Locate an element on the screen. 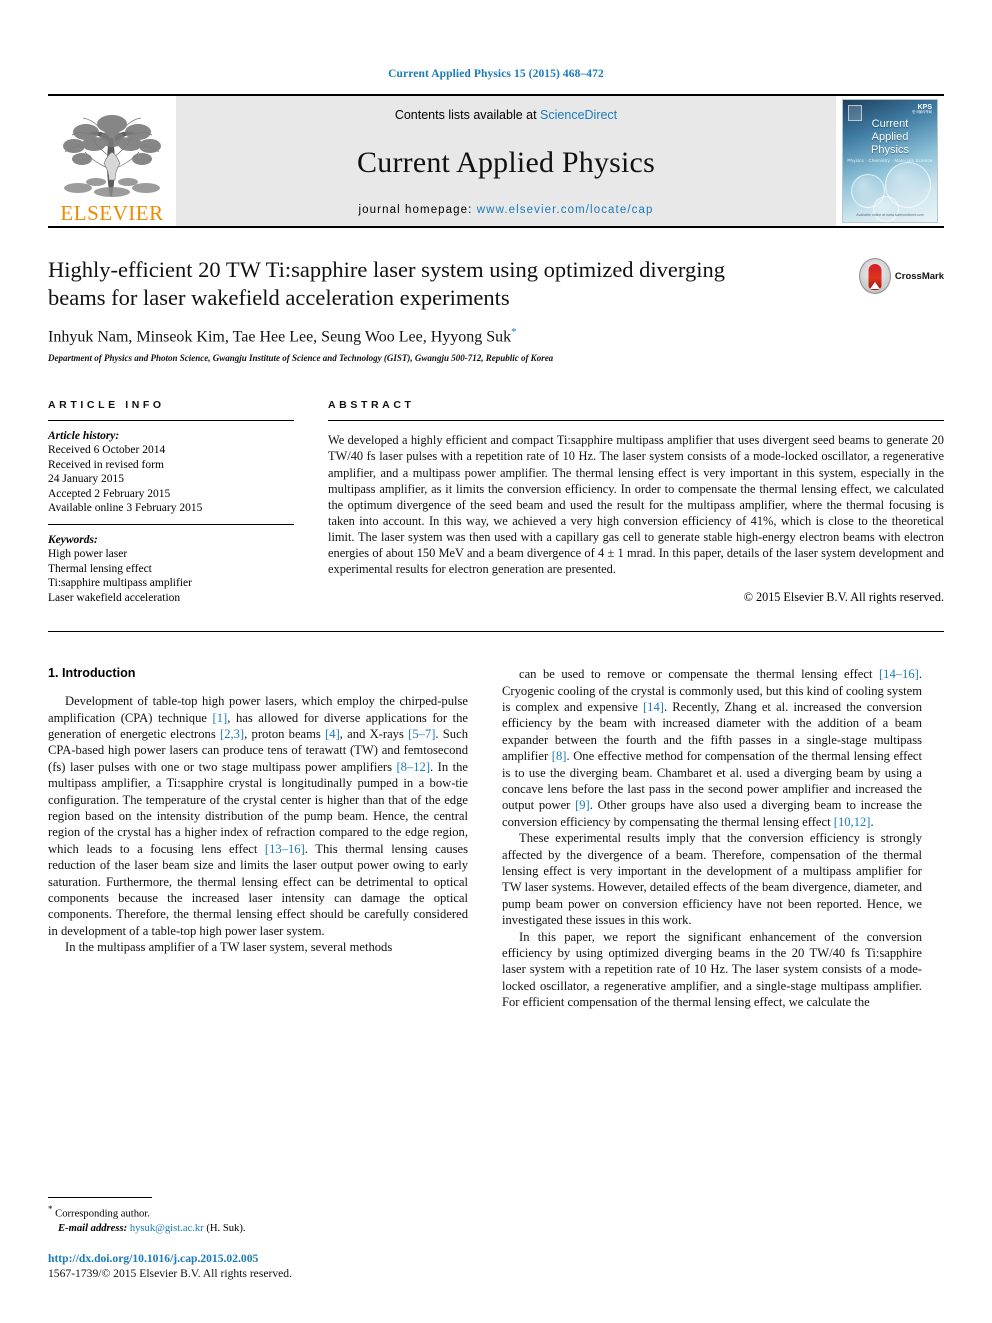 The image size is (992, 1323). citation-link: [8] is located at coordinates (559, 756).